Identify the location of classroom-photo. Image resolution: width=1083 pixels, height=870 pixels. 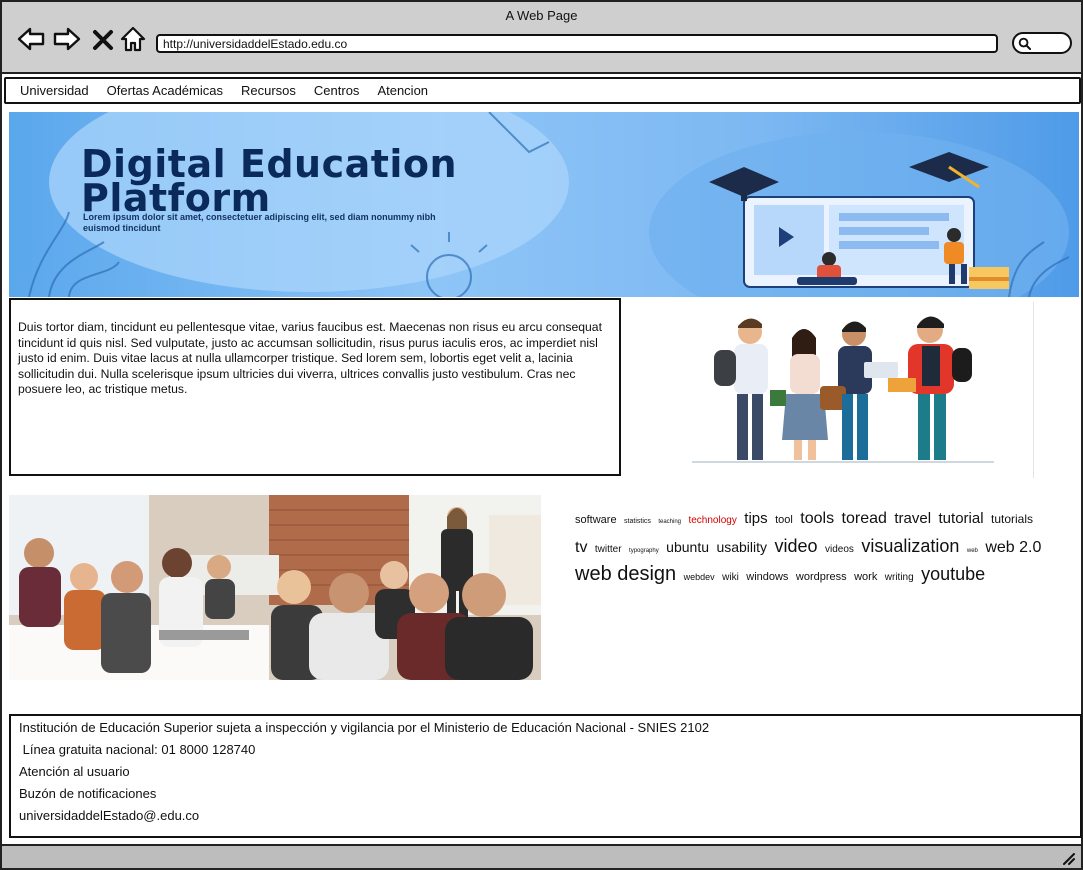
(275, 587).